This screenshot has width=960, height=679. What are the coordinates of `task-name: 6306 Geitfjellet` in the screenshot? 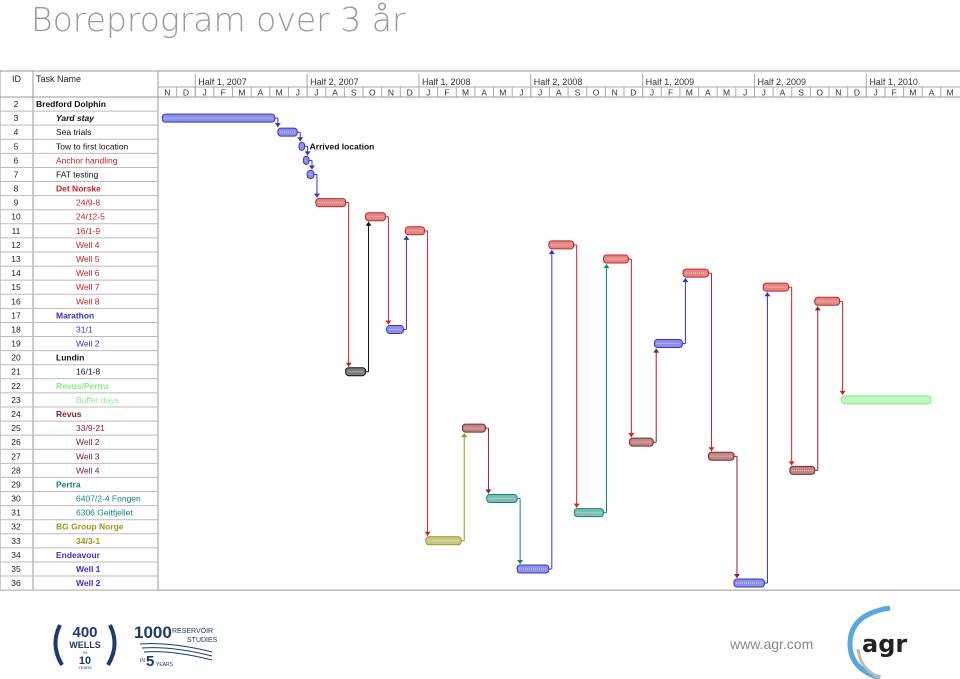 It's located at (104, 513).